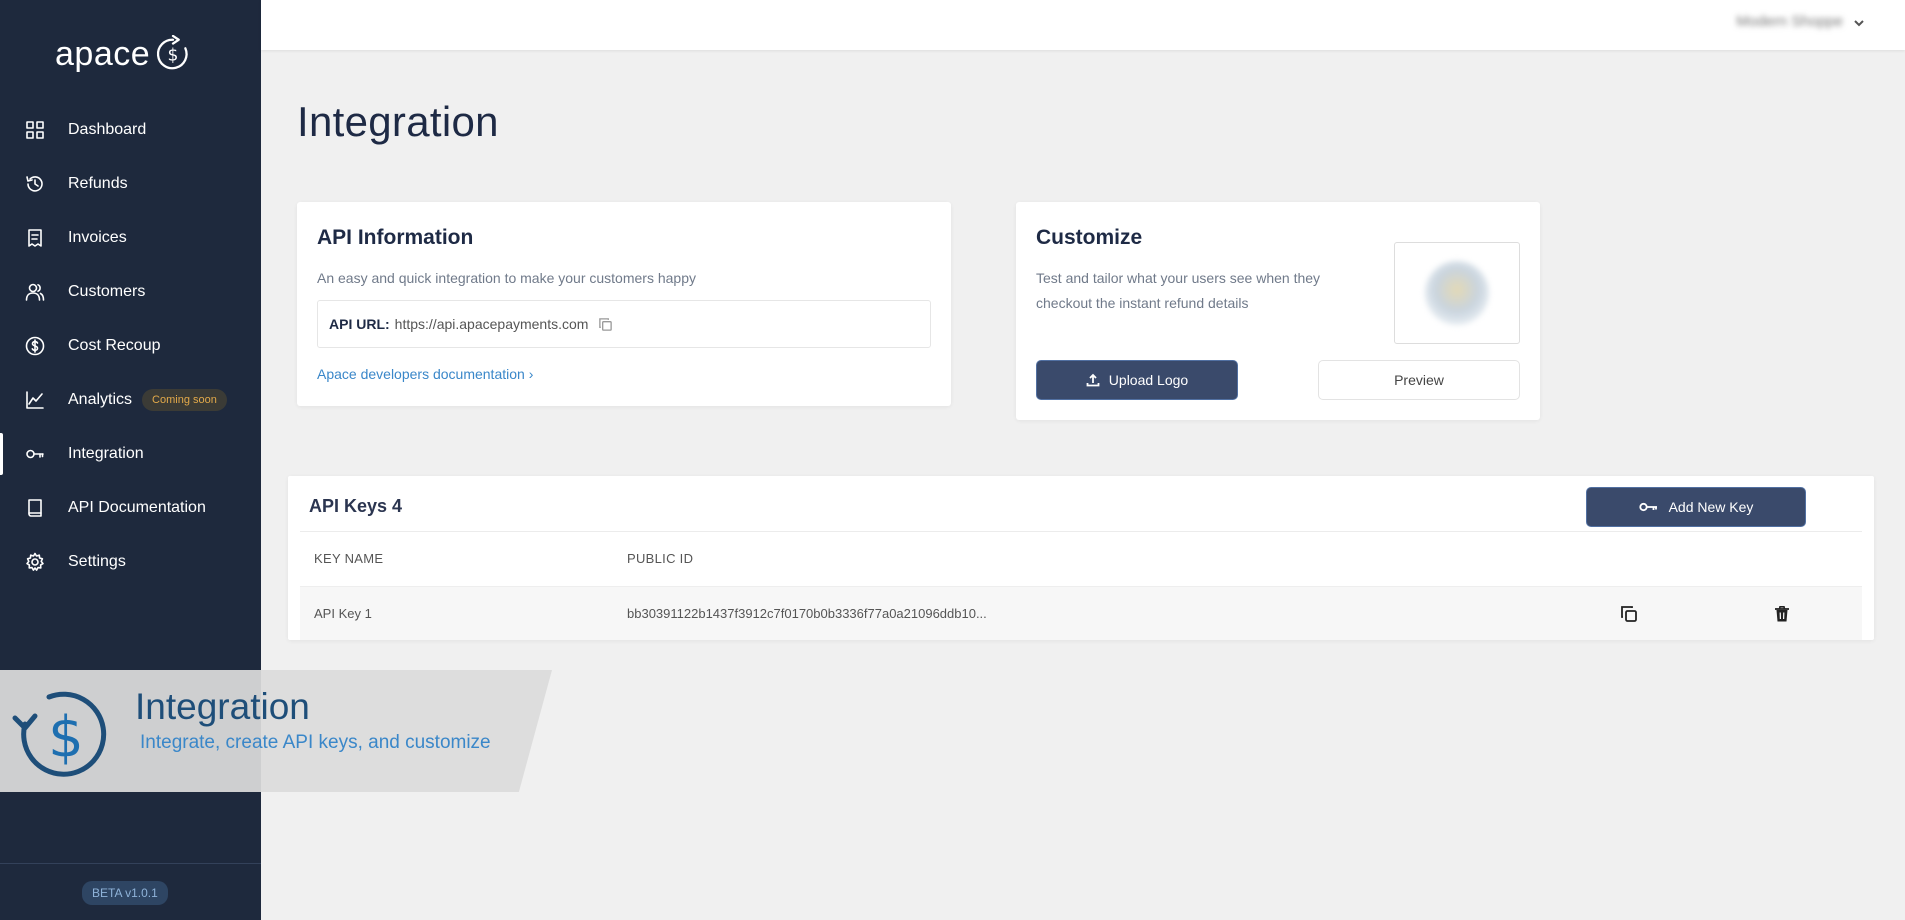 This screenshot has width=1905, height=920. What do you see at coordinates (35, 400) in the screenshot?
I see `chart-line-icon` at bounding box center [35, 400].